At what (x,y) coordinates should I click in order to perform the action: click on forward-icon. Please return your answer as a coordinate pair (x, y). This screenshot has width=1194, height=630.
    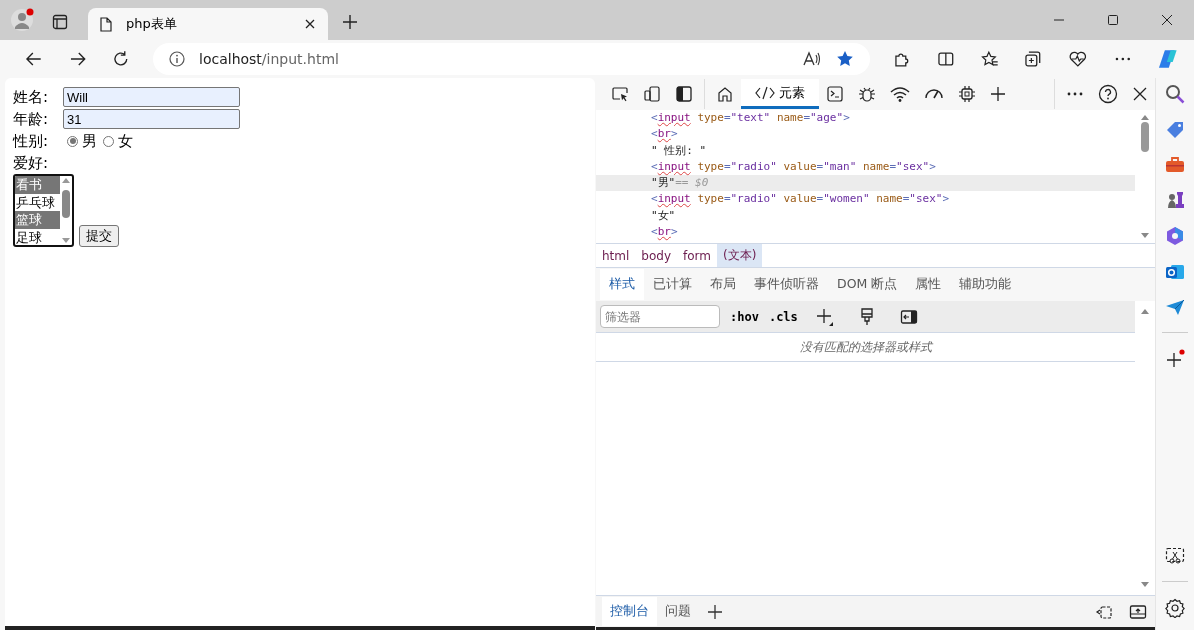
    Looking at the image, I should click on (77, 59).